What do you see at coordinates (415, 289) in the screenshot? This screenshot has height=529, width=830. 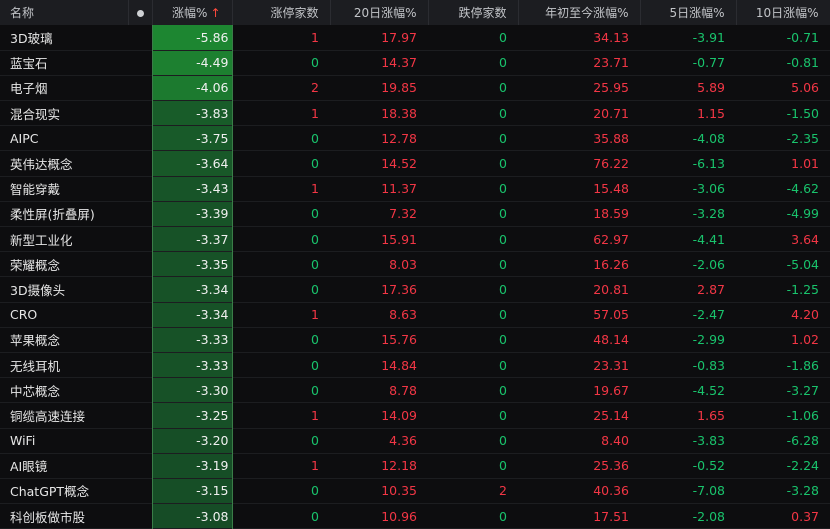 I see `table-row: 3D摄像头 -3.34 0 17.36 0 20.81 2.87 -1.25` at bounding box center [415, 289].